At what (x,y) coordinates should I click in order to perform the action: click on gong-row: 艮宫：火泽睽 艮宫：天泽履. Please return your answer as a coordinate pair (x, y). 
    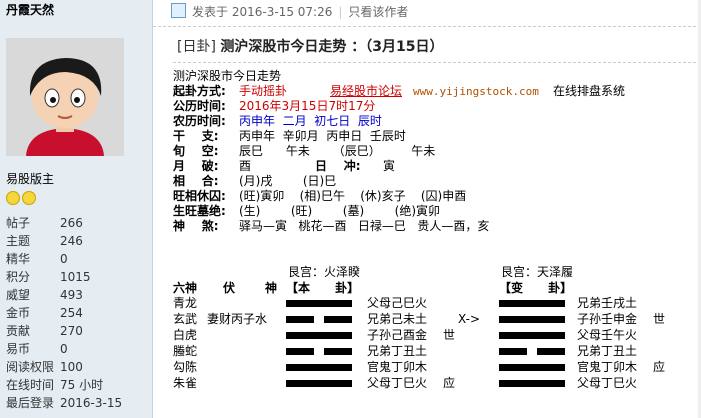
    Looking at the image, I should click on (433, 272).